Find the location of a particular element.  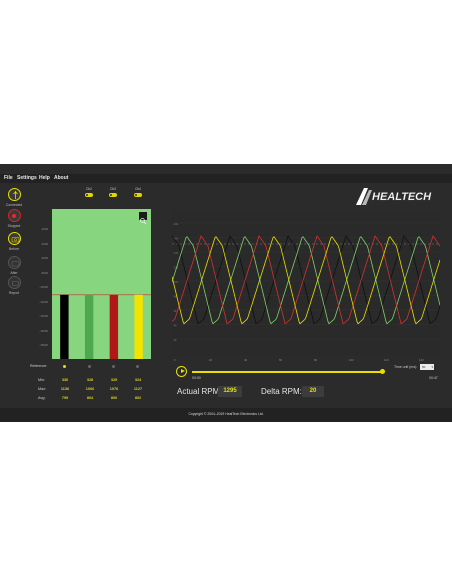

avg-value-4: 802 is located at coordinates (138, 398).